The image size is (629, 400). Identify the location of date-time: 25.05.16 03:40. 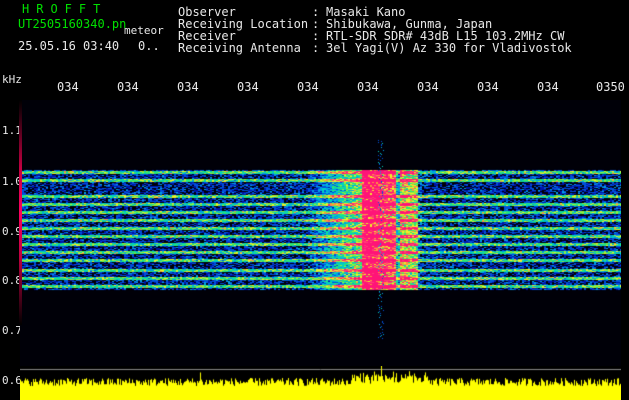
(69, 46).